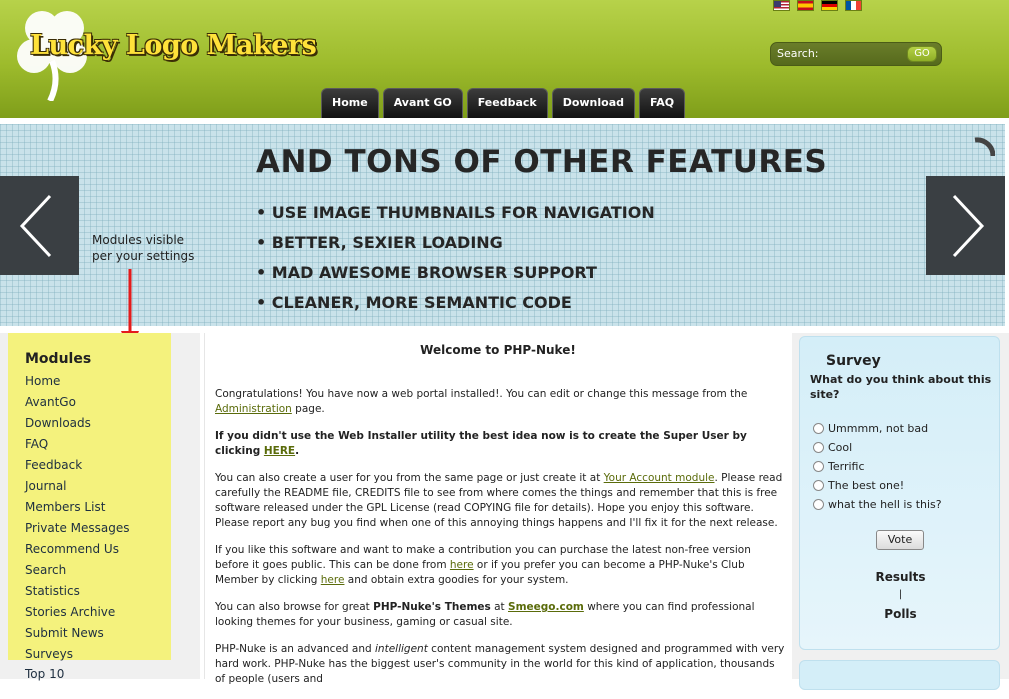 The image size is (1009, 699). I want to click on text: at, so click(499, 607).